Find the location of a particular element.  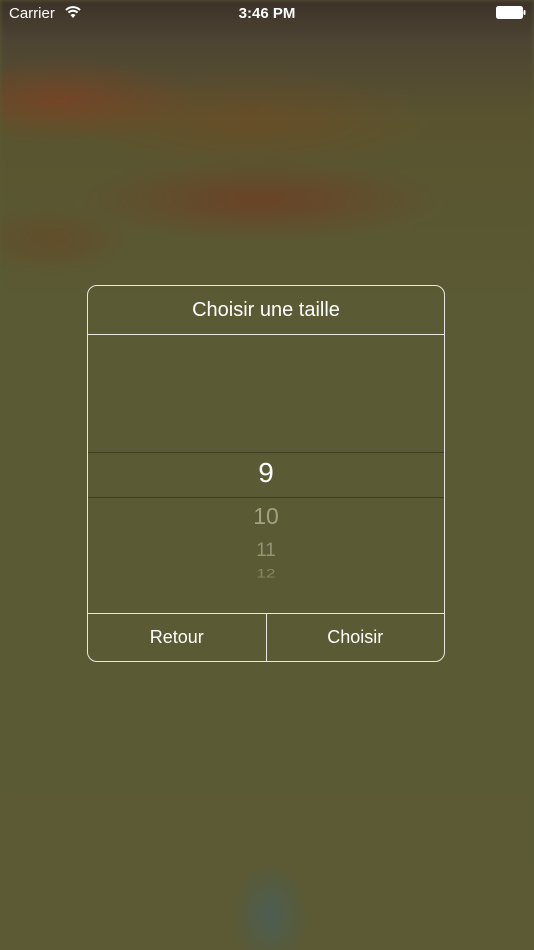

picker-item-selected: 9 is located at coordinates (266, 473).